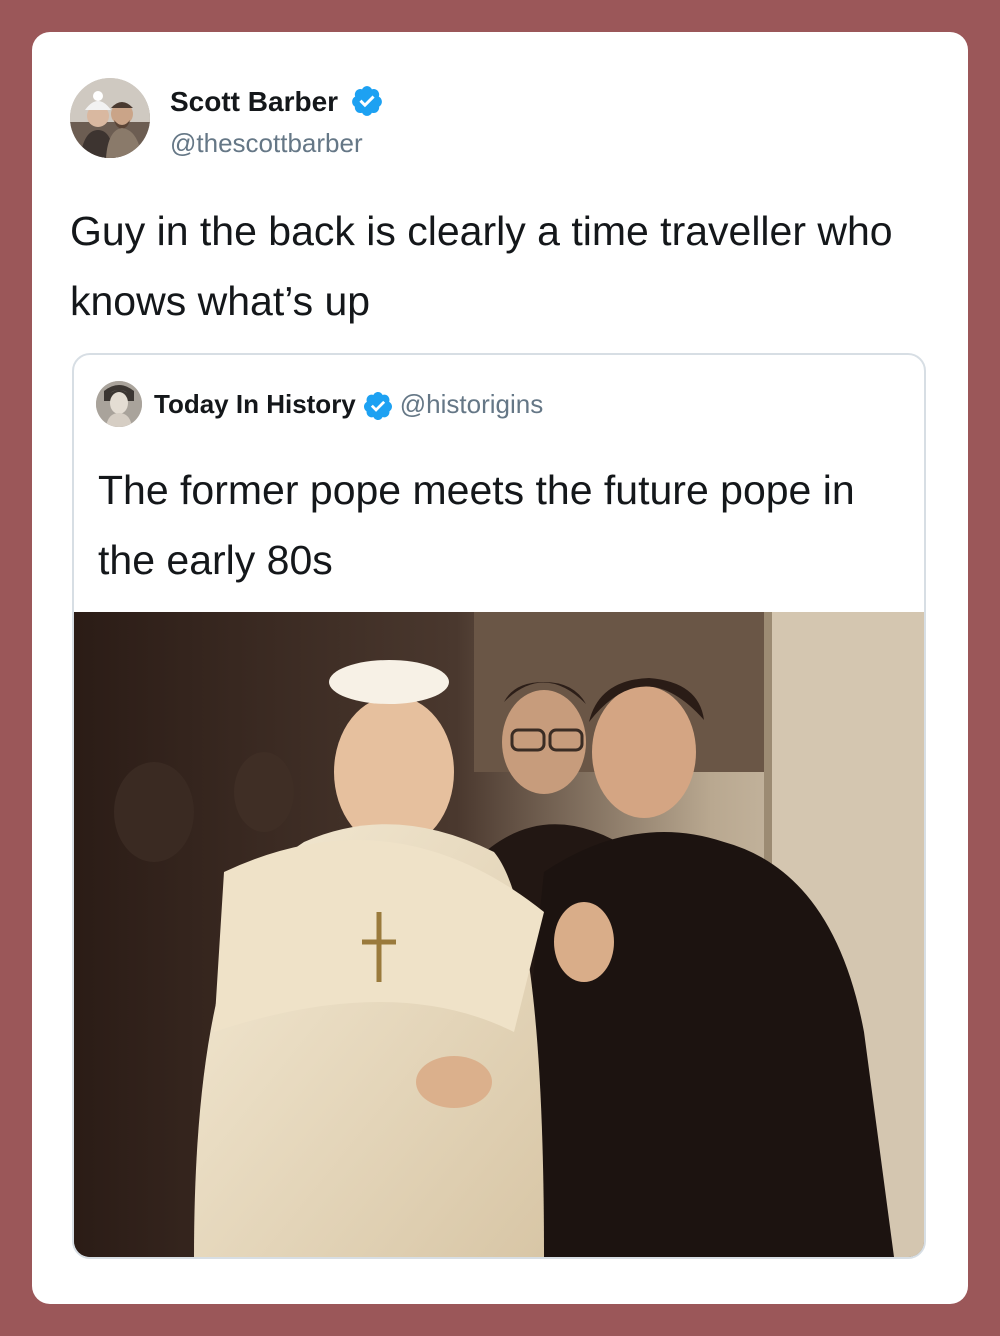  I want to click on author-name-row: Scott Barber, so click(277, 102).